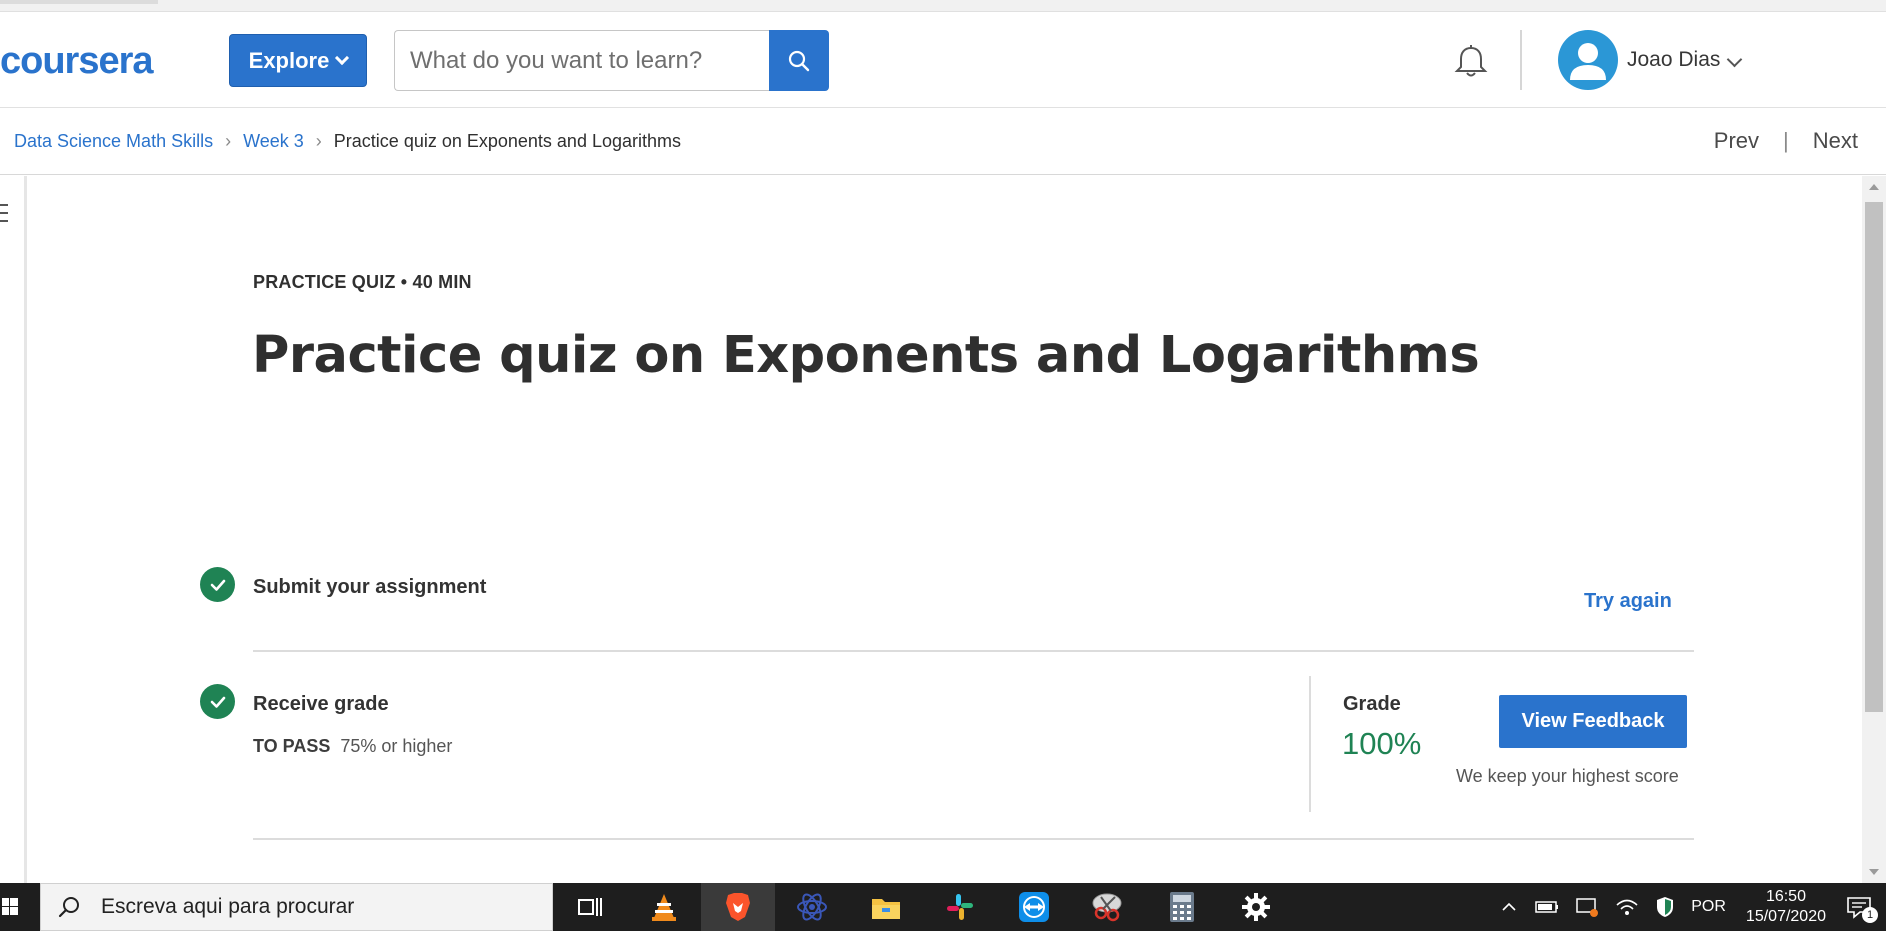  What do you see at coordinates (292, 746) in the screenshot?
I see `to-pass-label: TO PASS` at bounding box center [292, 746].